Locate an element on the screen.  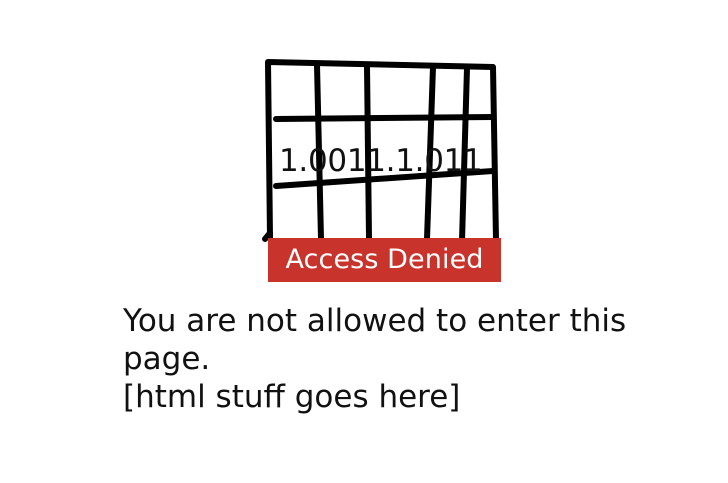
id-number-text: 1.0011.1.011 is located at coordinates (381, 161).